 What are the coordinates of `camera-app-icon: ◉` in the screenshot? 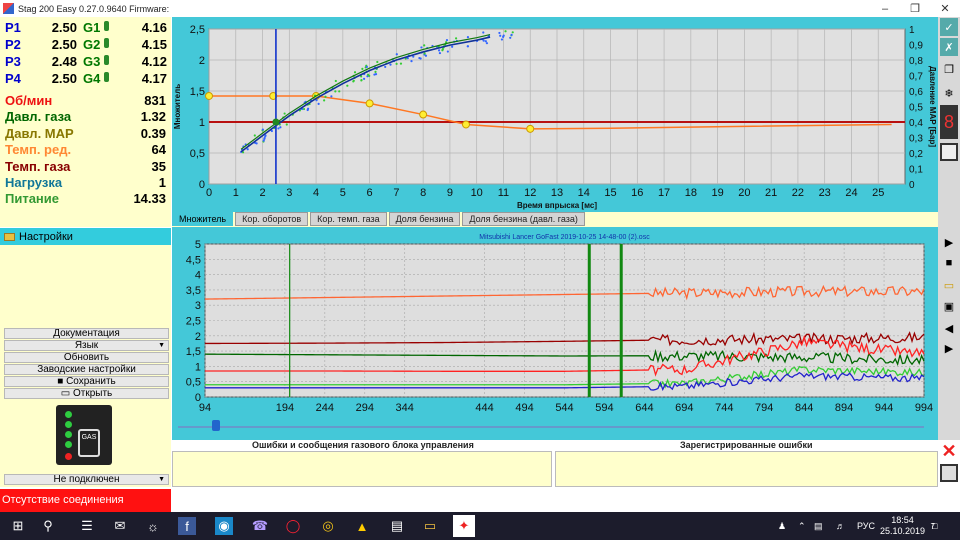 It's located at (224, 526).